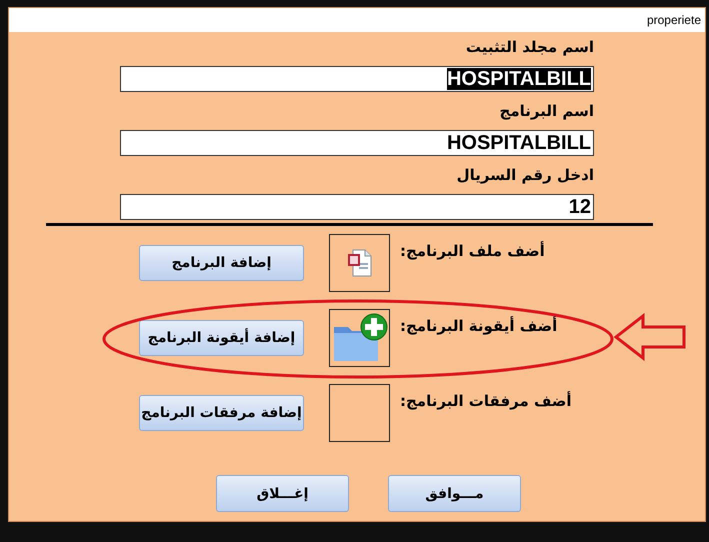  What do you see at coordinates (357, 207) in the screenshot?
I see `input-field: 12` at bounding box center [357, 207].